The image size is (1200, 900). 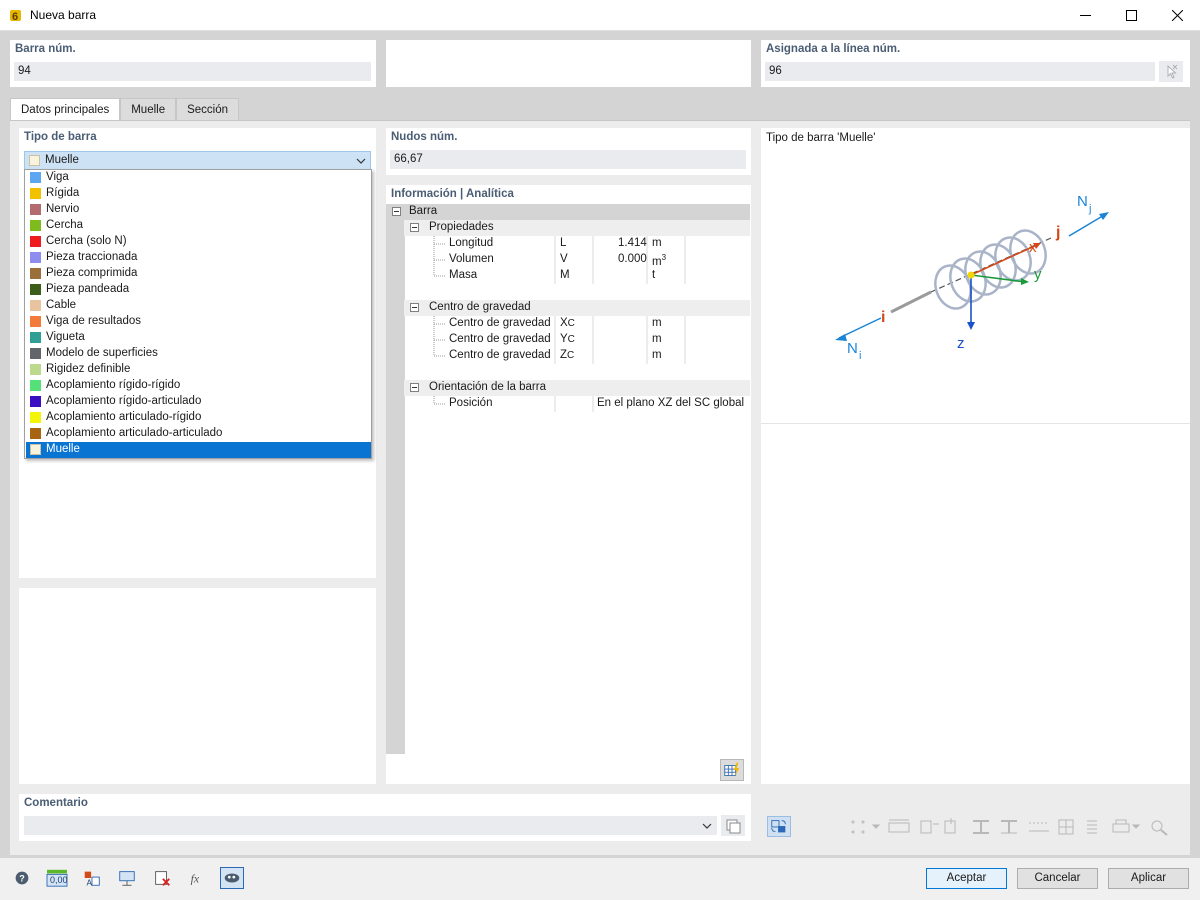 I want to click on option-label: Viga de resultados, so click(x=94, y=321).